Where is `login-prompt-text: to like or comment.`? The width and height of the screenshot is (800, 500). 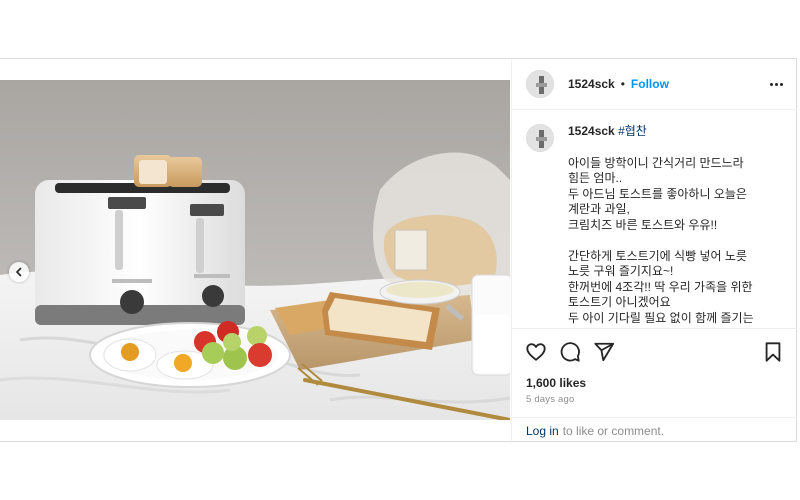
login-prompt-text: to like or comment. is located at coordinates (613, 430).